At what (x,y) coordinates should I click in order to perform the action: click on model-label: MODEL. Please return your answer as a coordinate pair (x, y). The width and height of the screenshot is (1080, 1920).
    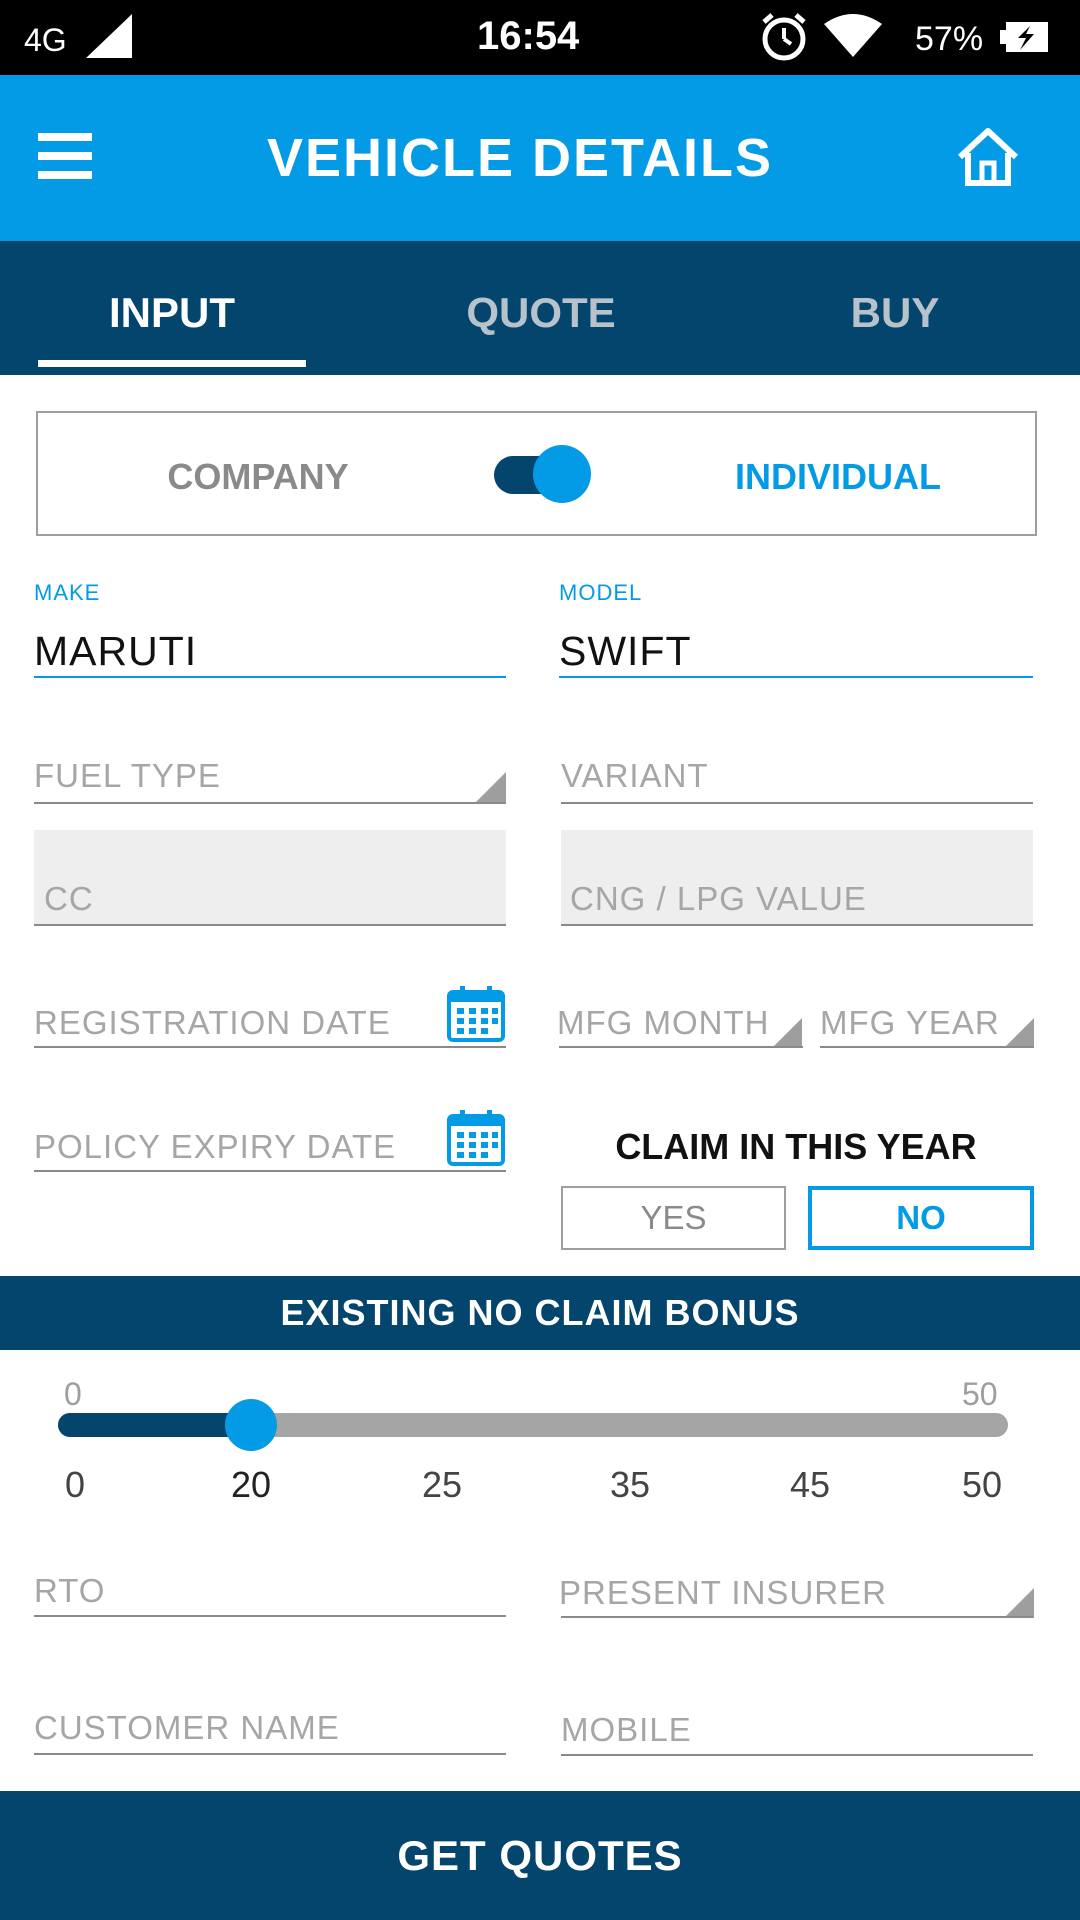
    Looking at the image, I should click on (601, 592).